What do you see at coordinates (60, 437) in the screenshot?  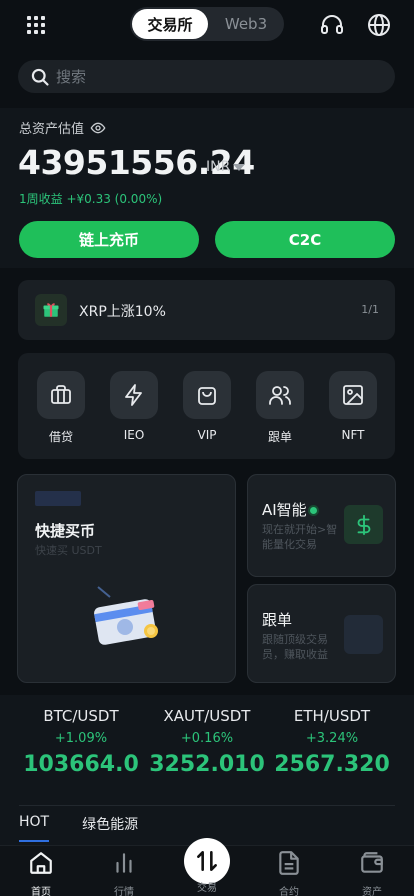 I see `shortcut-label: 借贷` at bounding box center [60, 437].